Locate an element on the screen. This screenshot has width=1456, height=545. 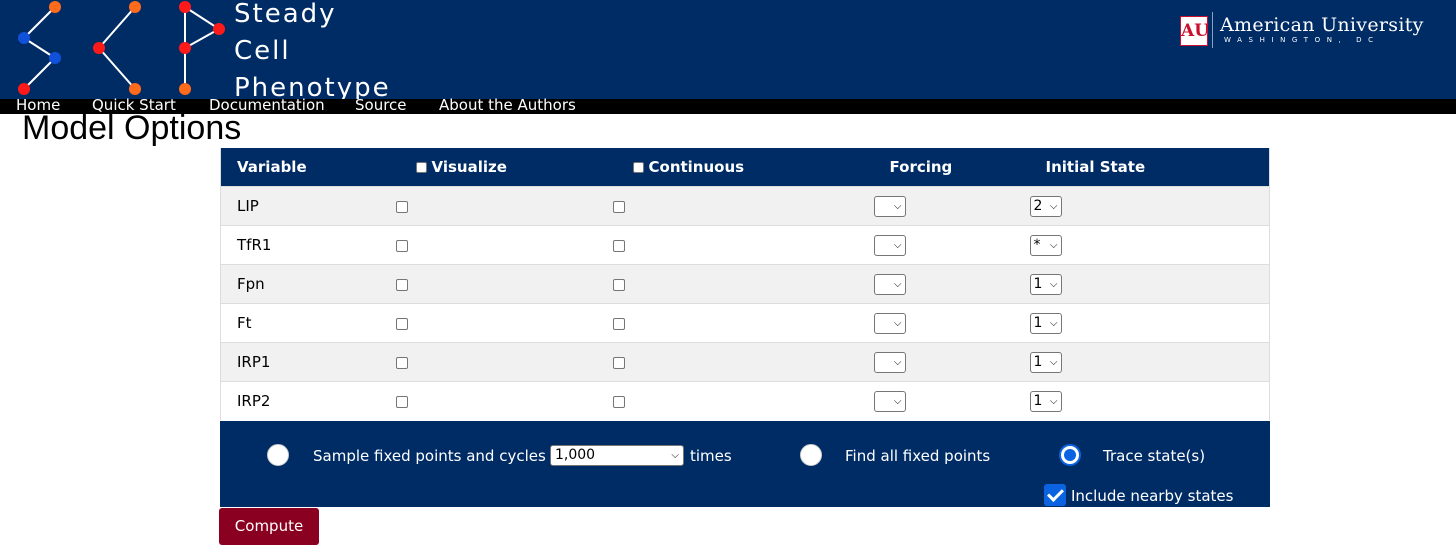
university-location: WASHINGTON, DC is located at coordinates (1302, 40).